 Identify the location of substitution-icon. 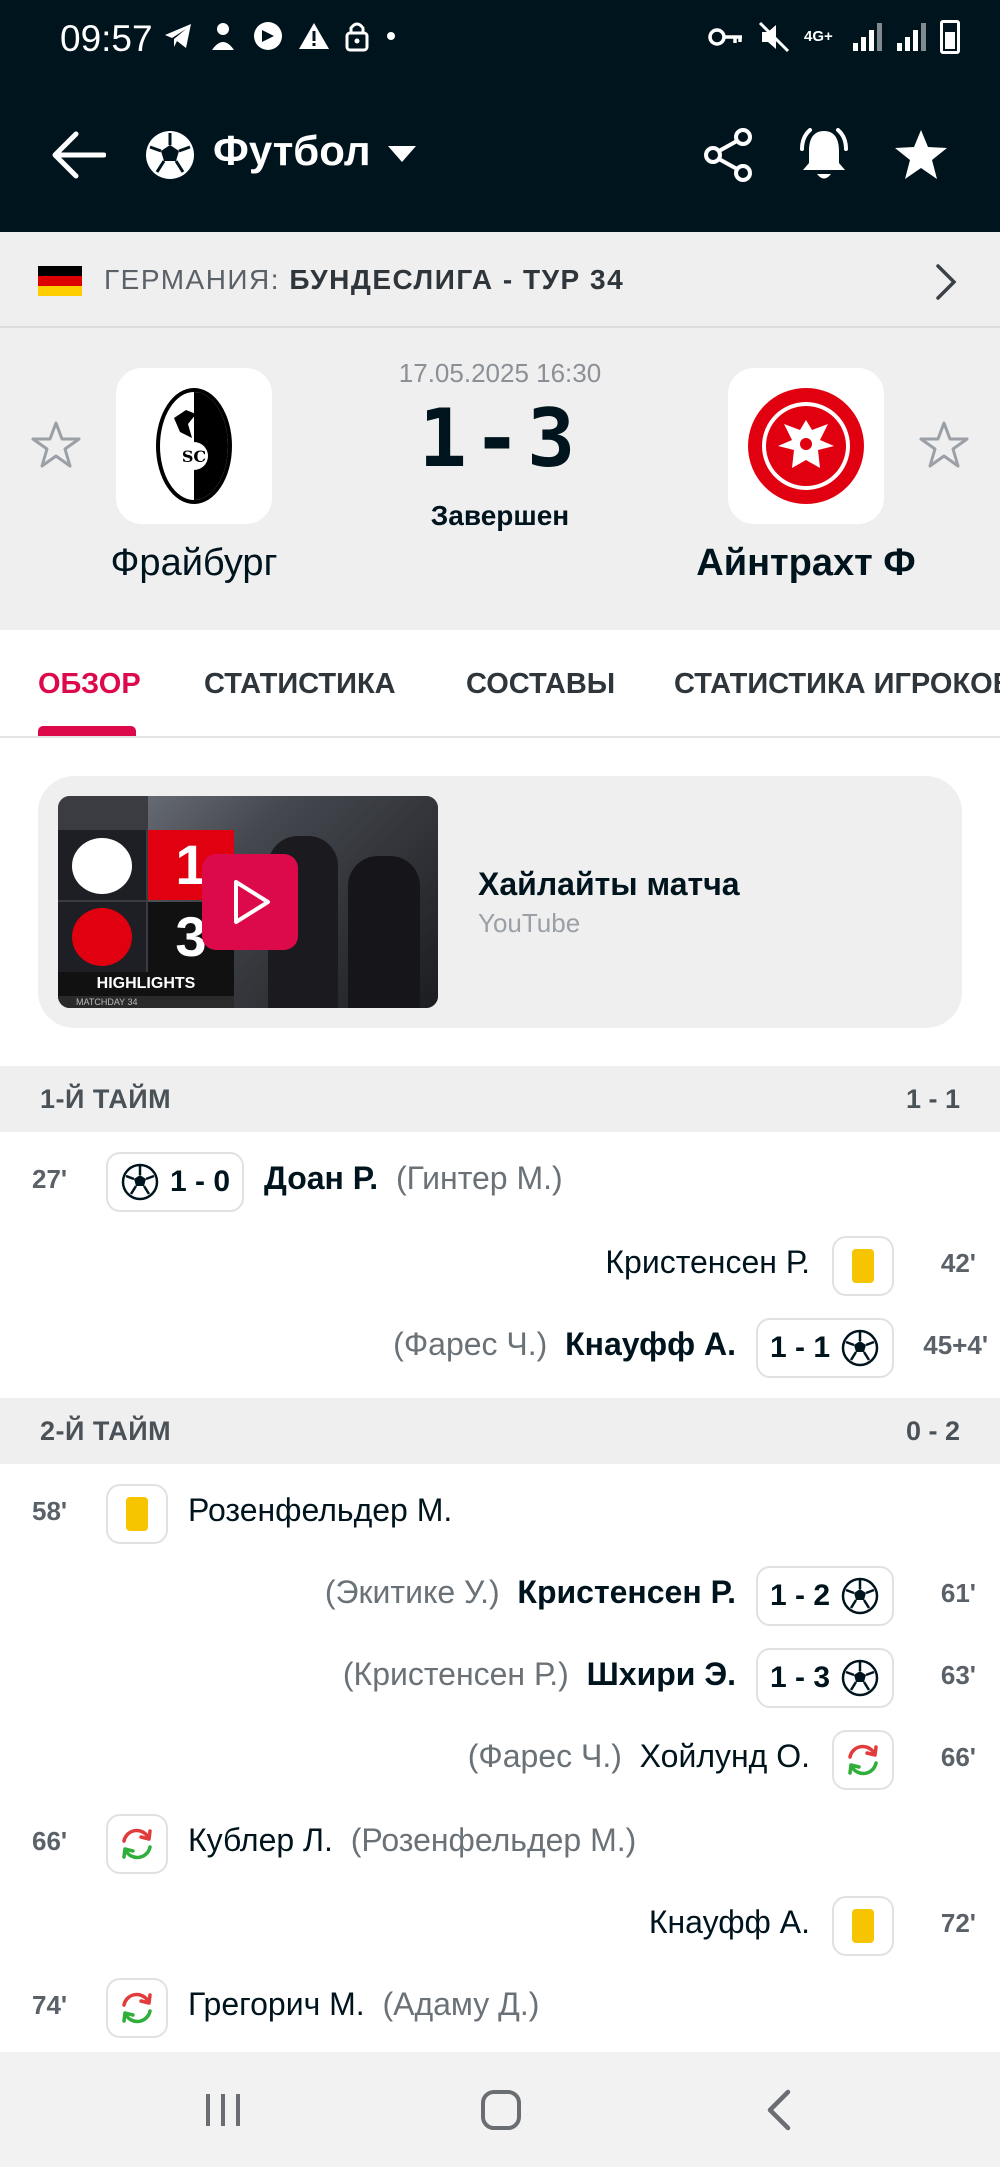
(137, 1844).